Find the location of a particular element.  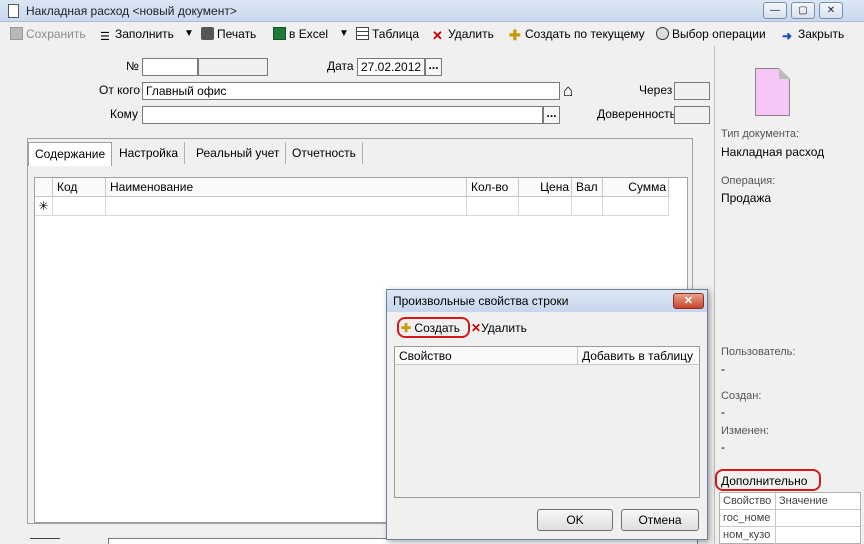

exit-icon: ➜ is located at coordinates (787, 36).